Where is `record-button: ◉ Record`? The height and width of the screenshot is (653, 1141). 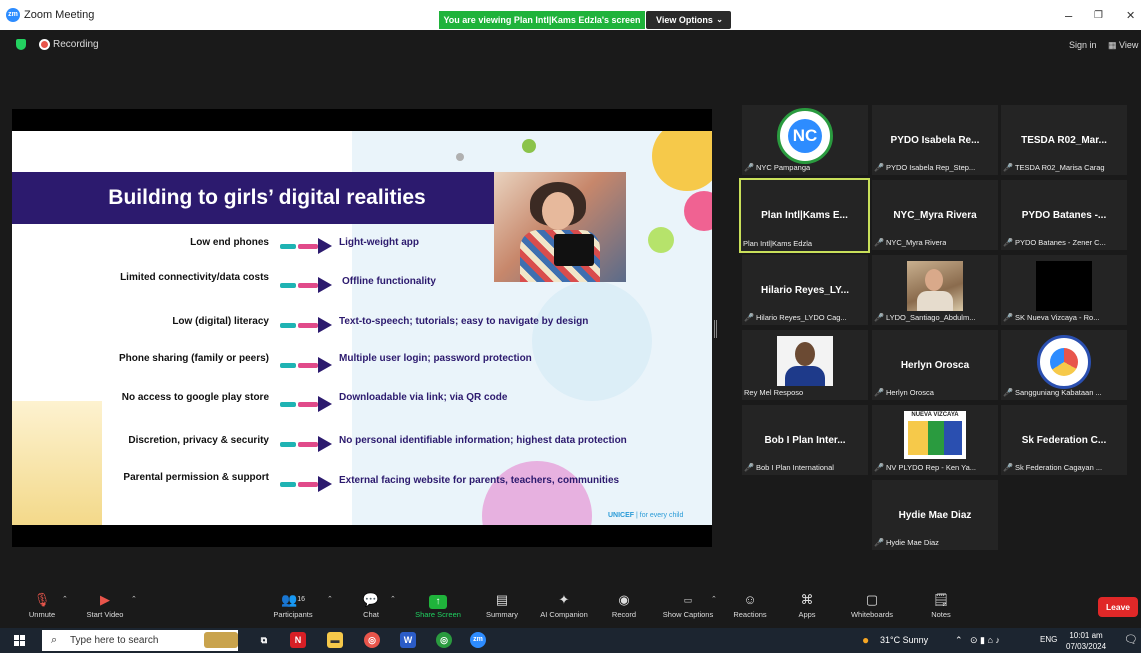
record-button: ◉ Record is located at coordinates (624, 608).